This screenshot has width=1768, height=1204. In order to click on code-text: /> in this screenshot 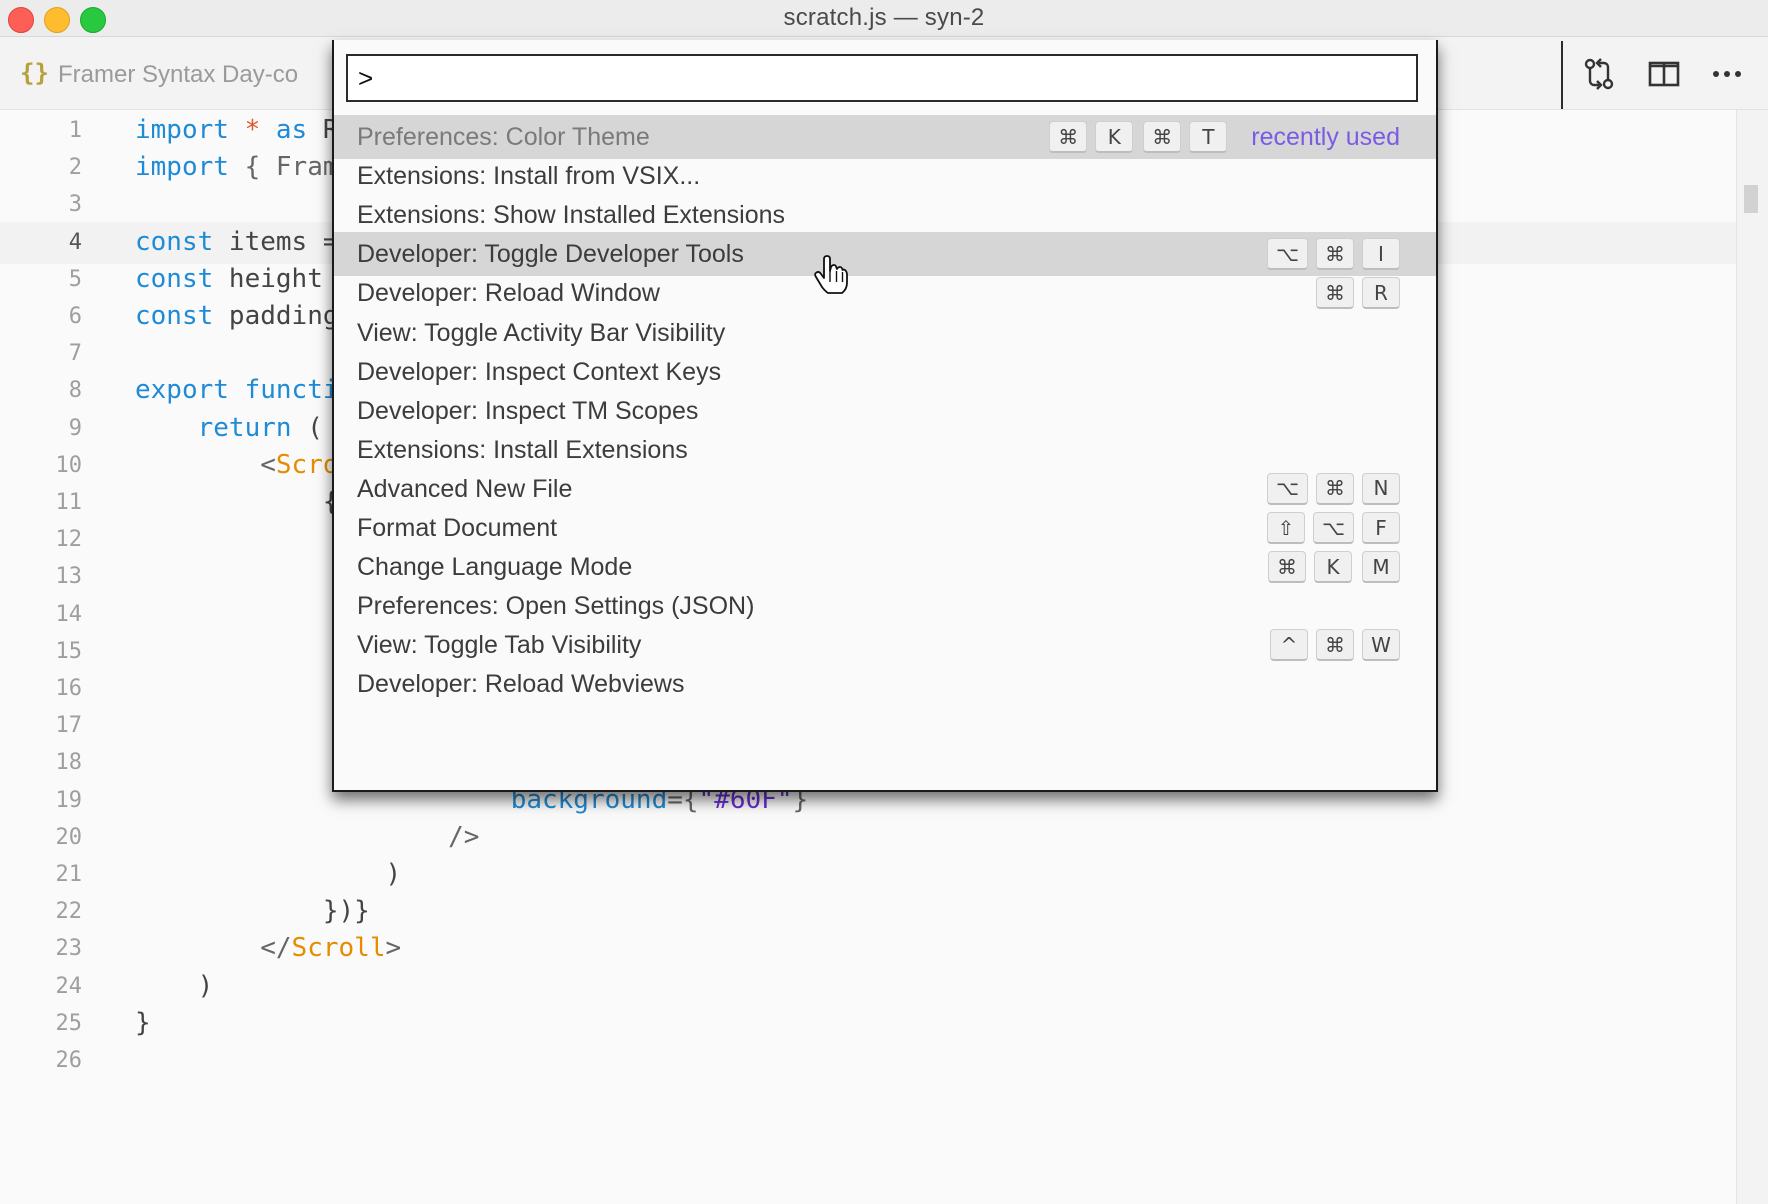, I will do `click(307, 837)`.